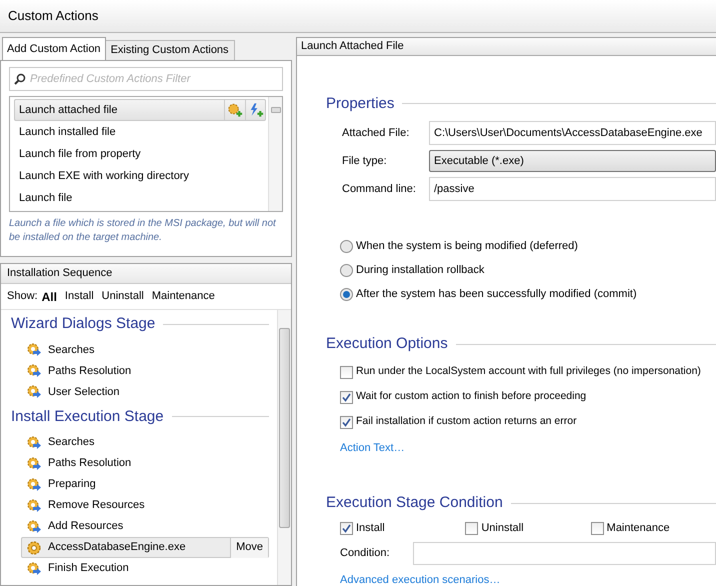 The height and width of the screenshot is (586, 716). What do you see at coordinates (140, 176) in the screenshot?
I see `action-list-item: Launch EXE with working directory` at bounding box center [140, 176].